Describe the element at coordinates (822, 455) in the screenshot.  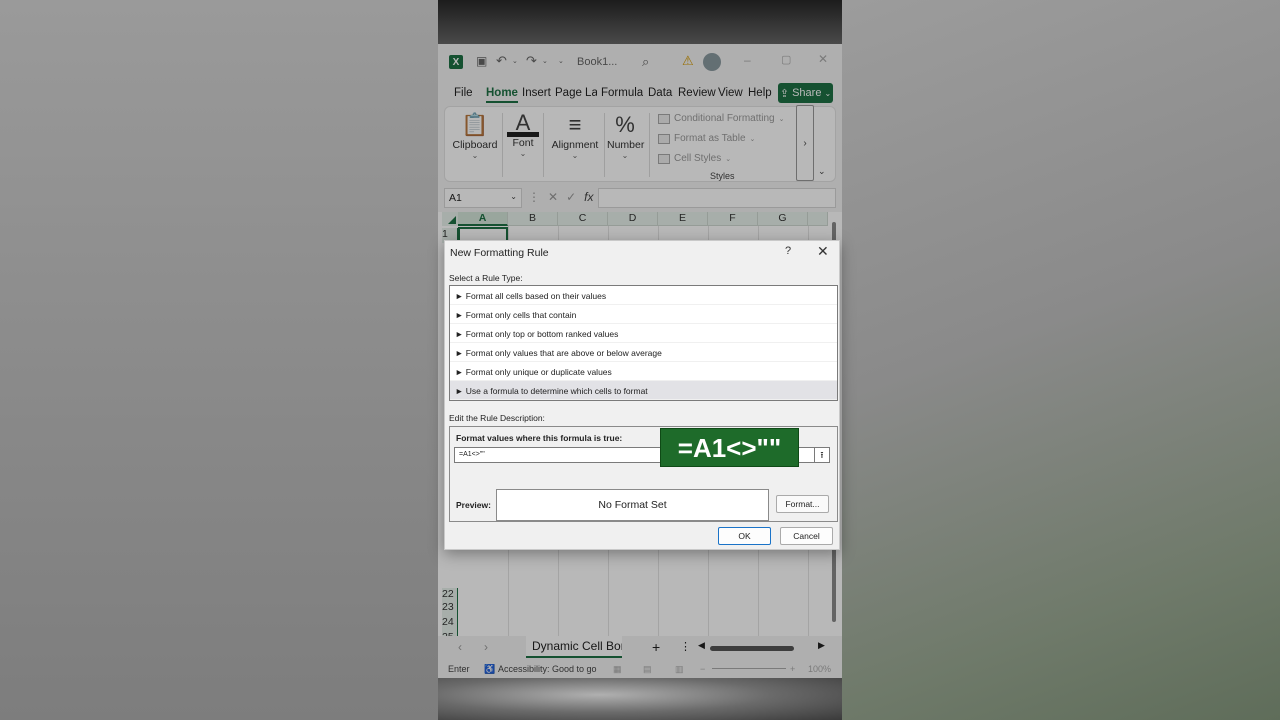
I see `collapse-dialog-icon: ⭱` at that location.